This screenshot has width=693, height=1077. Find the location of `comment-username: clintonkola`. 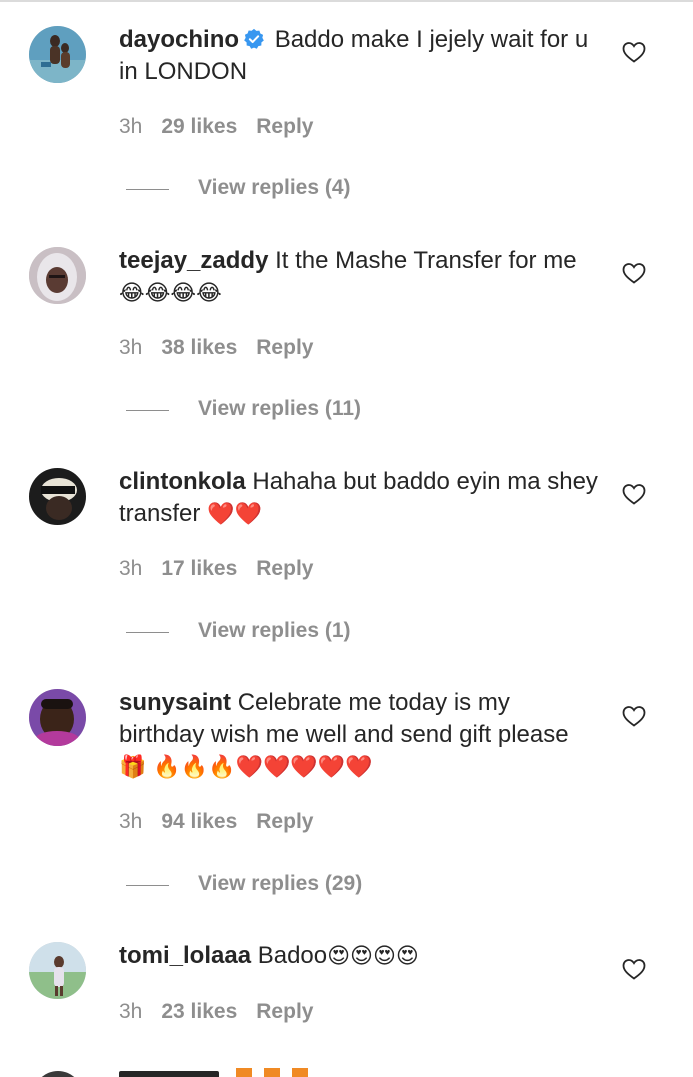

comment-username: clintonkola is located at coordinates (182, 481).